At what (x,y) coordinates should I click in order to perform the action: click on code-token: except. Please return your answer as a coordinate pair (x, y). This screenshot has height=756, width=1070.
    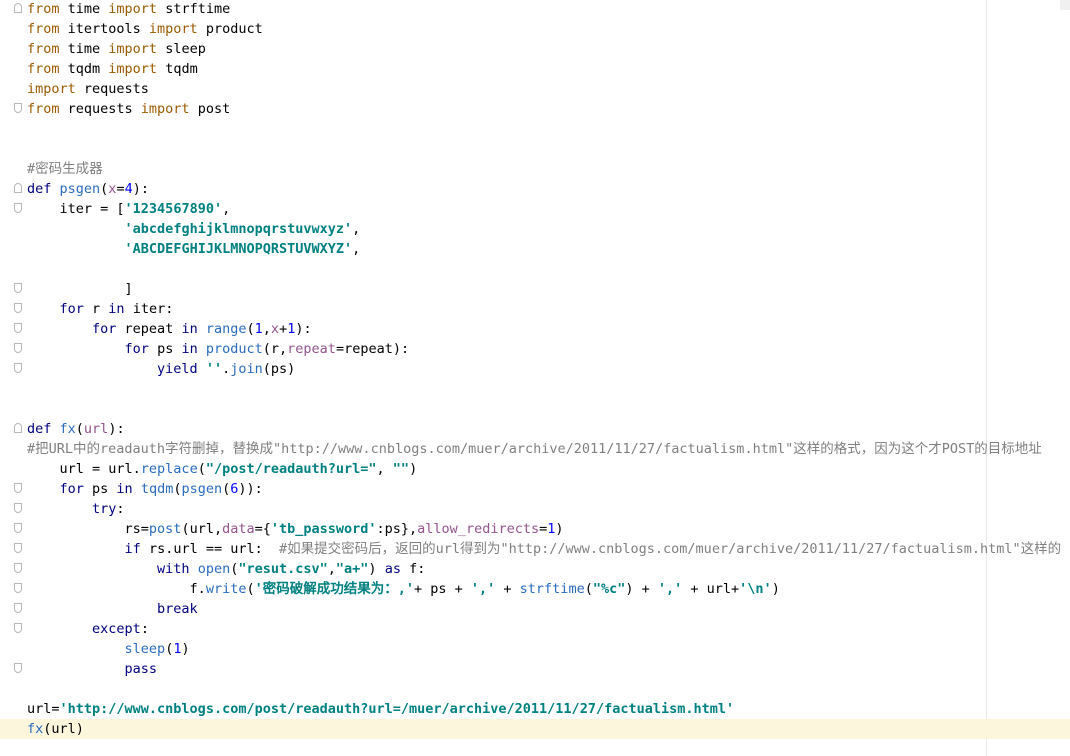
    Looking at the image, I should click on (116, 629).